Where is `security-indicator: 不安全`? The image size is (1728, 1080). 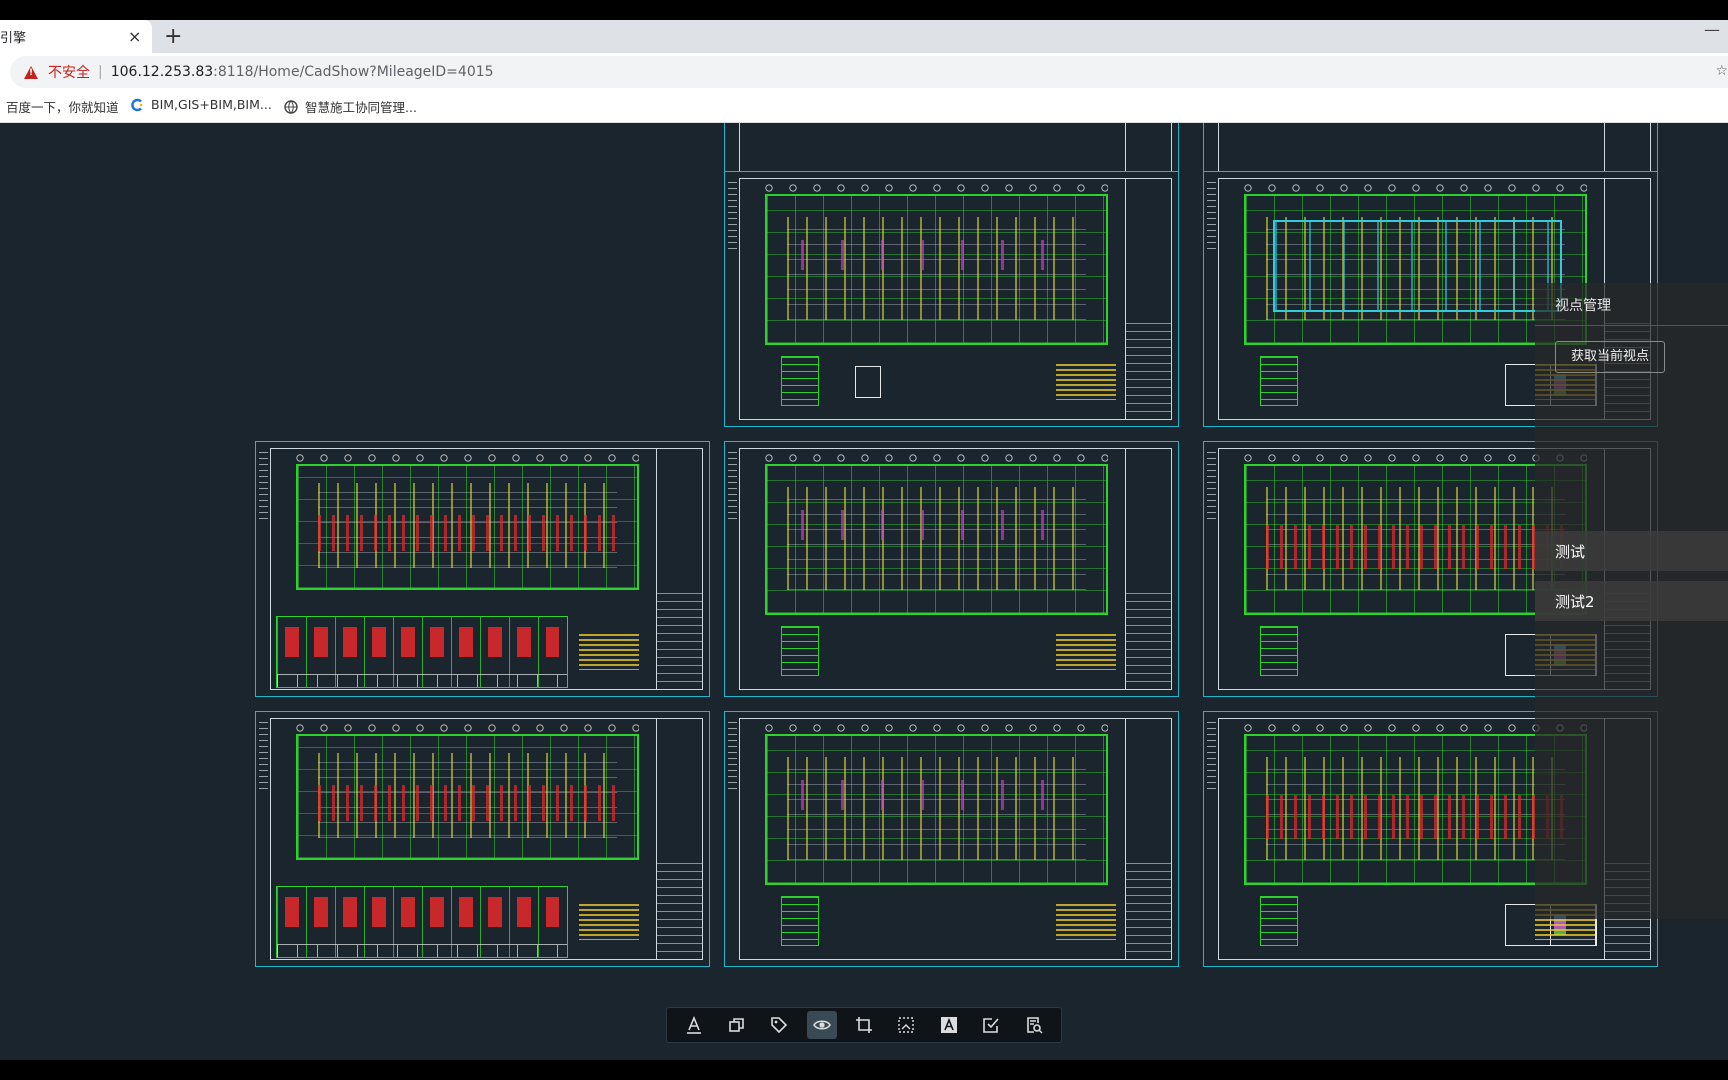
security-indicator: 不安全 is located at coordinates (69, 72).